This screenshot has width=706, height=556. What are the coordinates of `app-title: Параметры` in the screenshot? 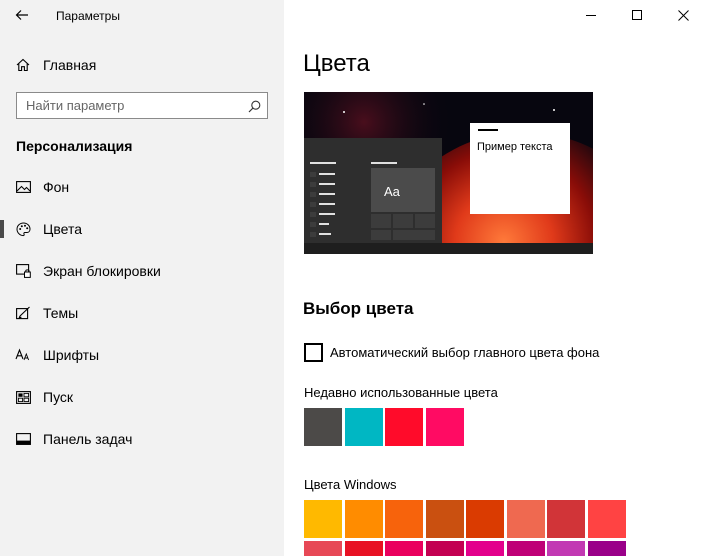 It's located at (88, 16).